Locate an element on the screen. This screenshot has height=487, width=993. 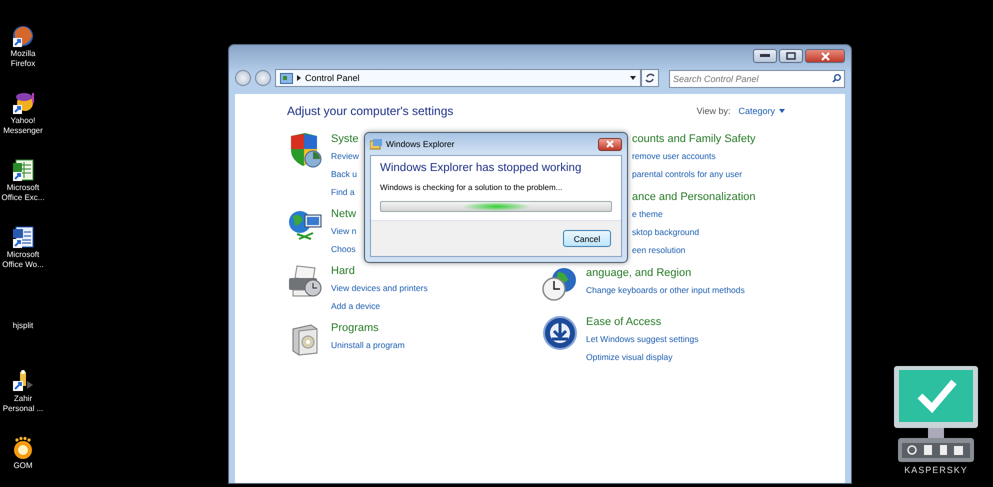
control-panel-icon is located at coordinates (286, 78).